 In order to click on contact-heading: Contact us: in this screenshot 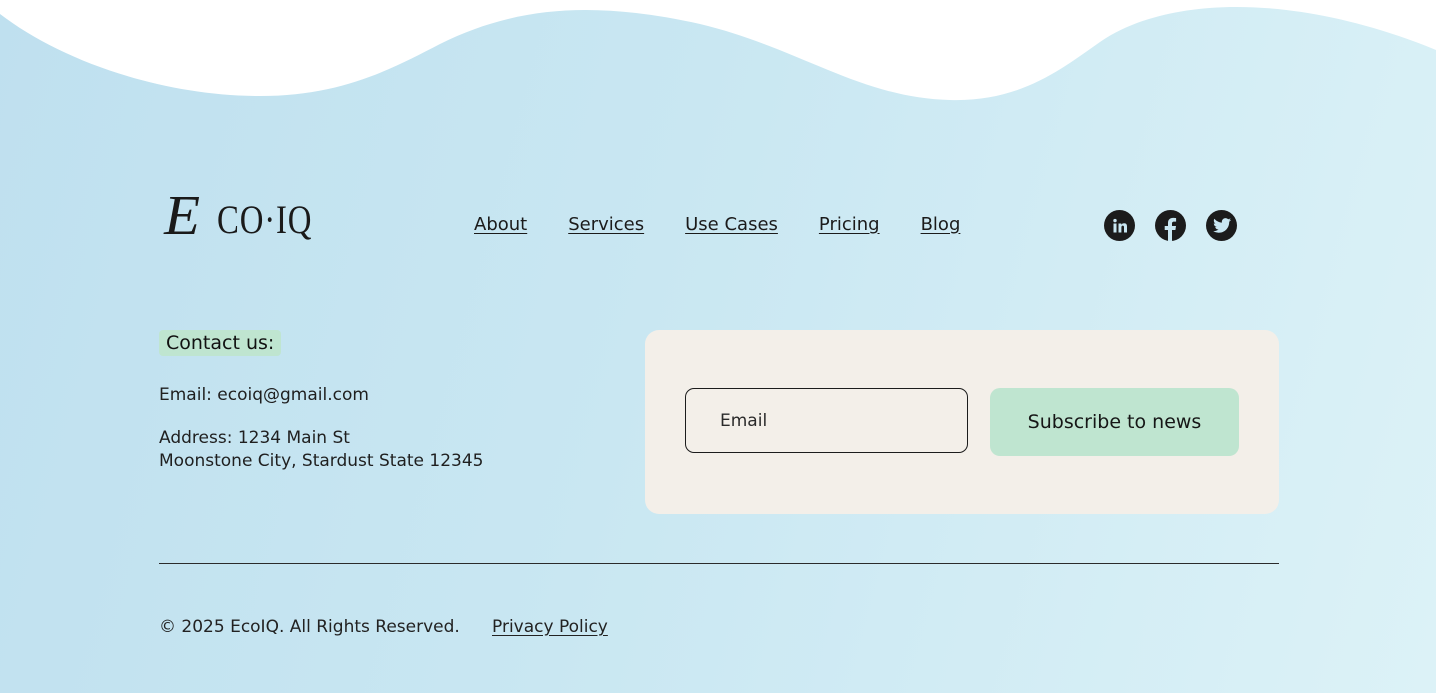, I will do `click(220, 343)`.